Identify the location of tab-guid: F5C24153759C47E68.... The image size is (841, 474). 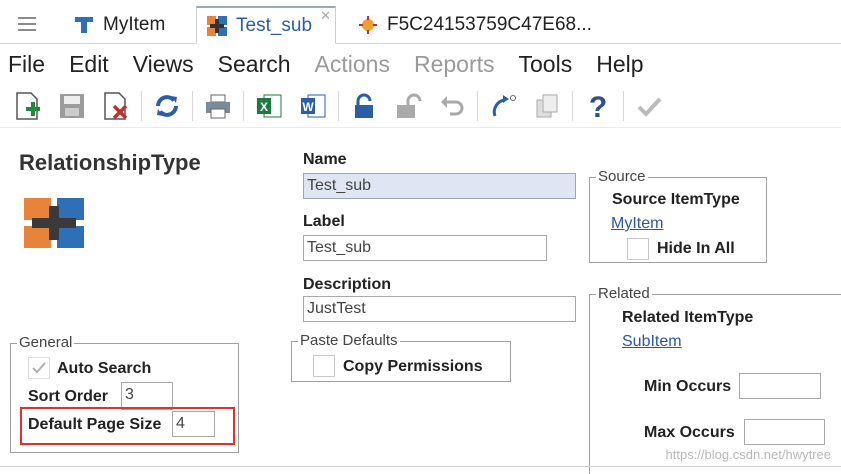
(478, 25).